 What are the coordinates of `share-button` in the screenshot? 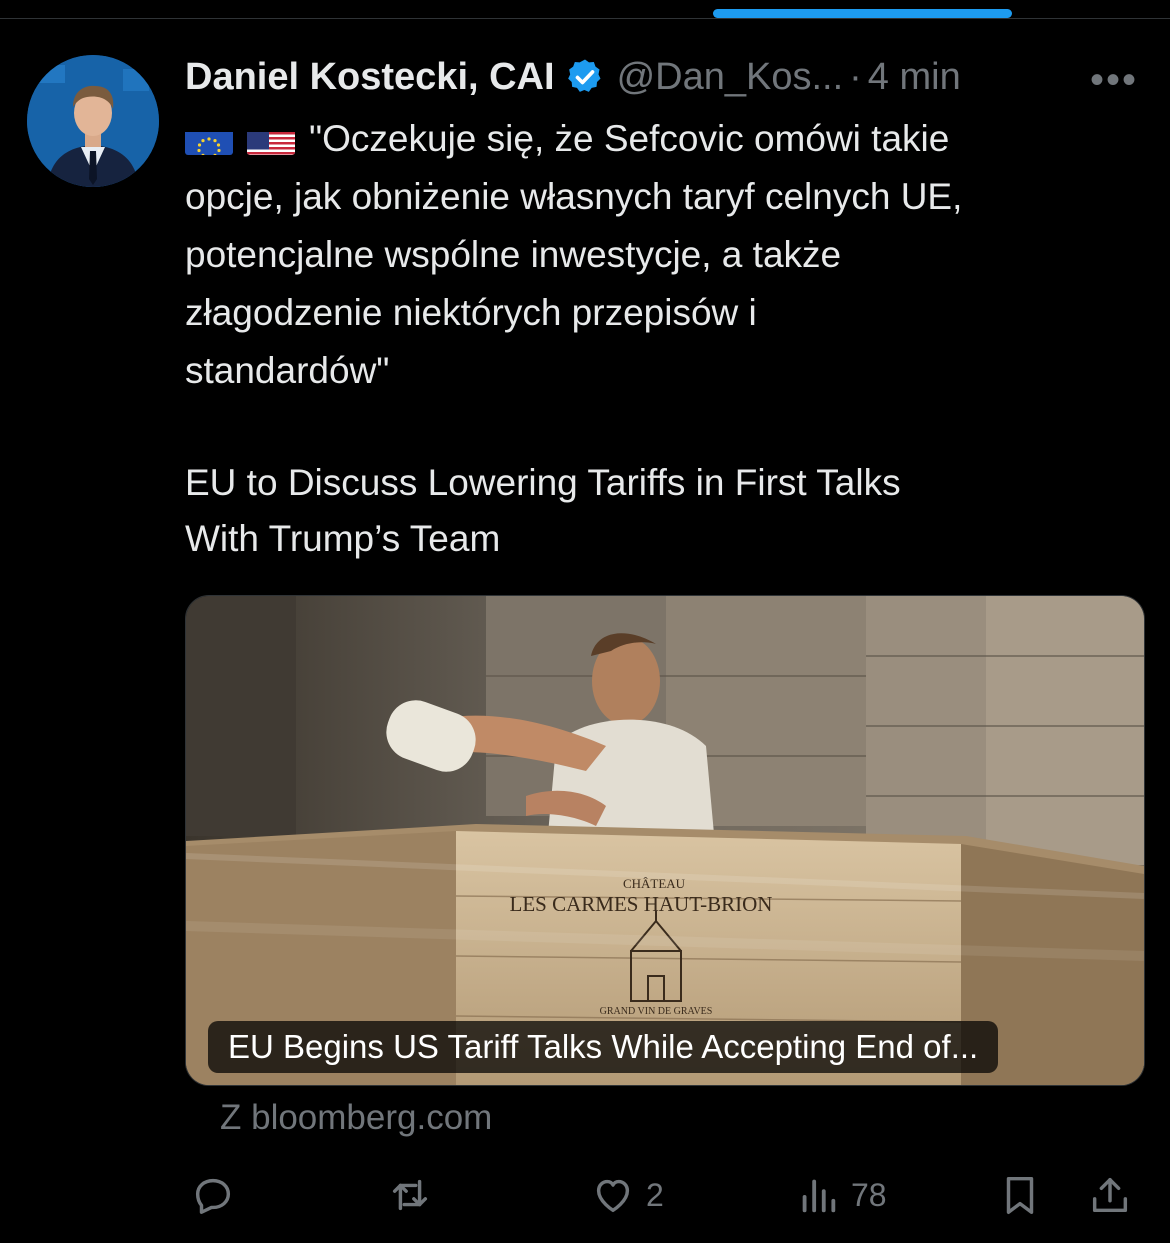 It's located at (1110, 1195).